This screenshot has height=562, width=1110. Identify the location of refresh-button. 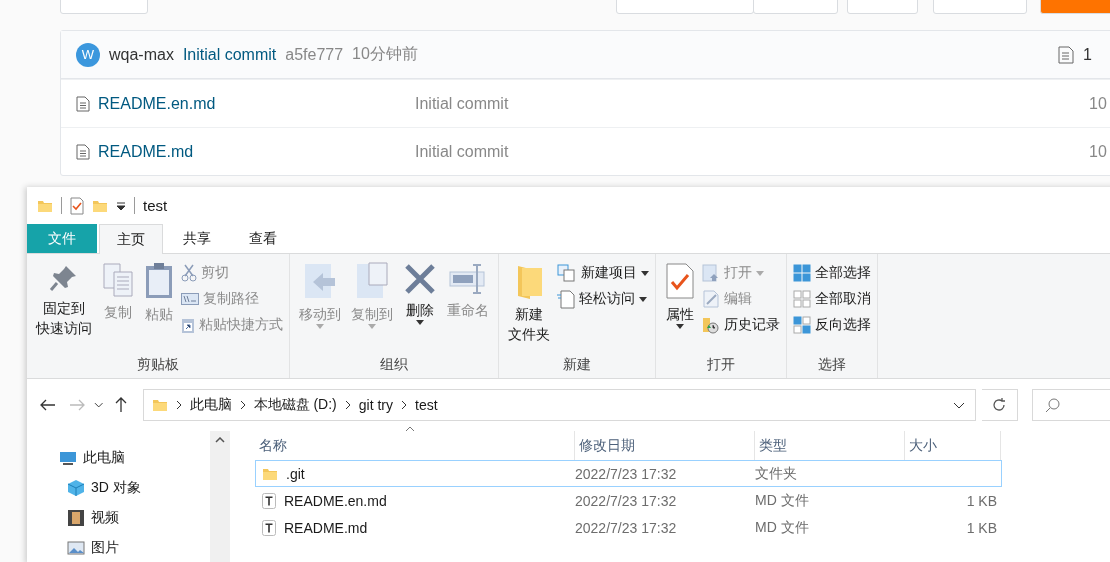
(999, 405).